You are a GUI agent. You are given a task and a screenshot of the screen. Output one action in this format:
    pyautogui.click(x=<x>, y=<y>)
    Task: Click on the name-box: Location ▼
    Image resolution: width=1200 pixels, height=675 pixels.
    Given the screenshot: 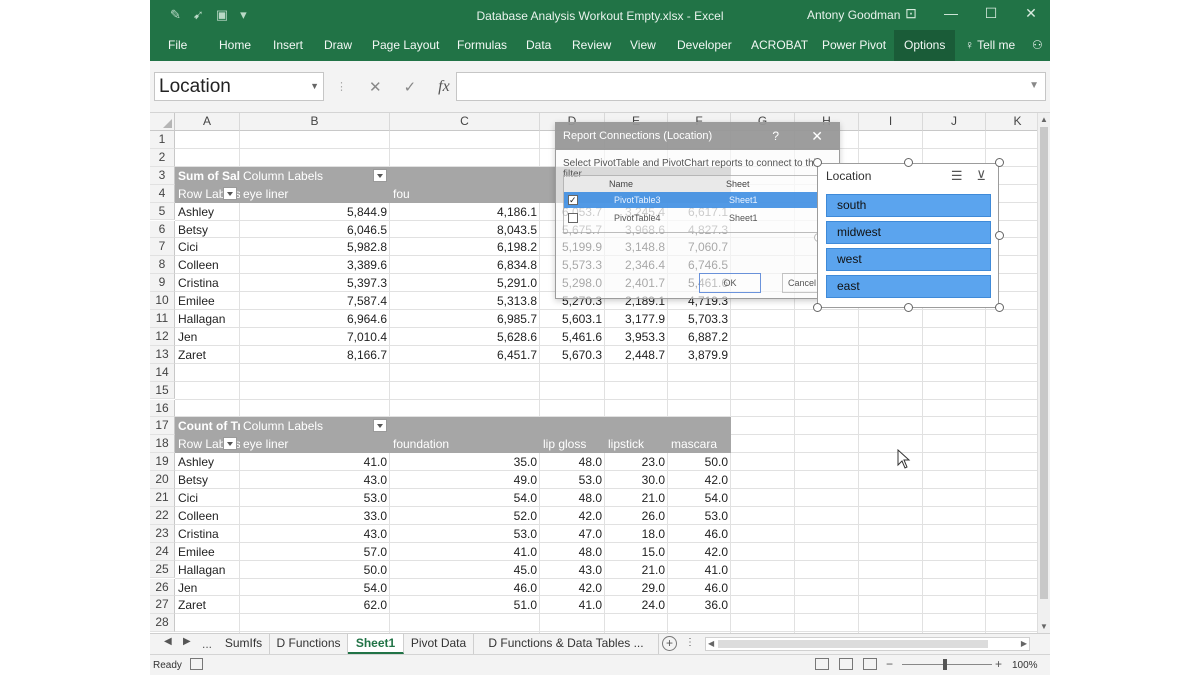 What is the action you would take?
    pyautogui.click(x=239, y=86)
    